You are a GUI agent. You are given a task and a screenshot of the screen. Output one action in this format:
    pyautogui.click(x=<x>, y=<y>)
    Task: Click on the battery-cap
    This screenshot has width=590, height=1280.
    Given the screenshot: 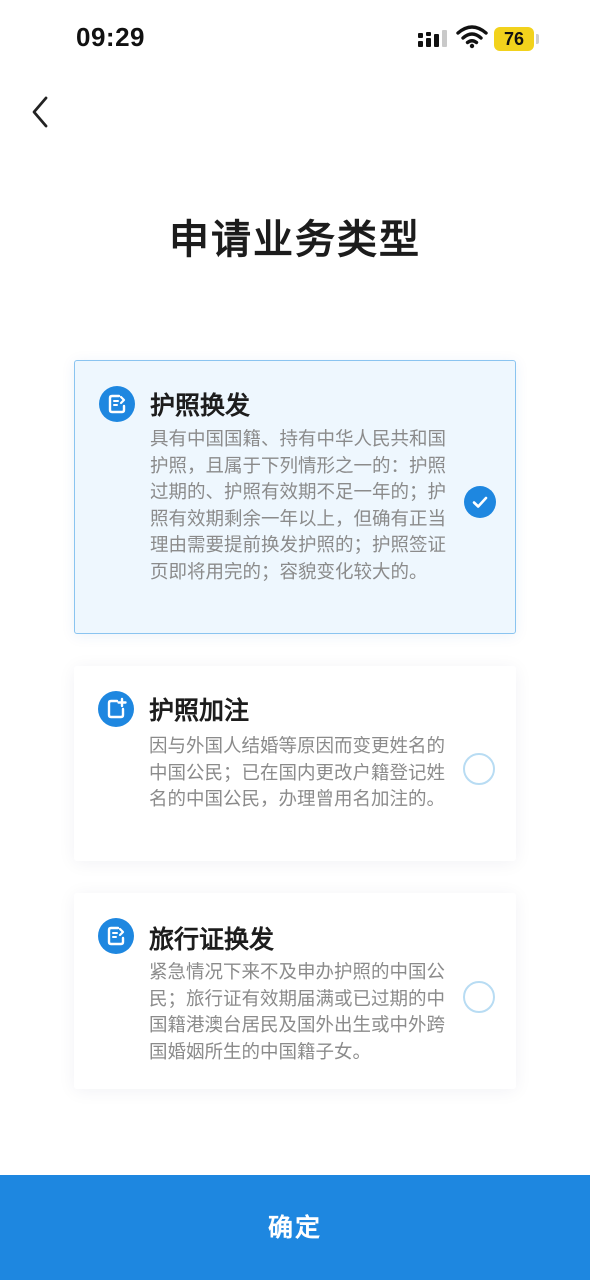 What is the action you would take?
    pyautogui.click(x=537, y=39)
    